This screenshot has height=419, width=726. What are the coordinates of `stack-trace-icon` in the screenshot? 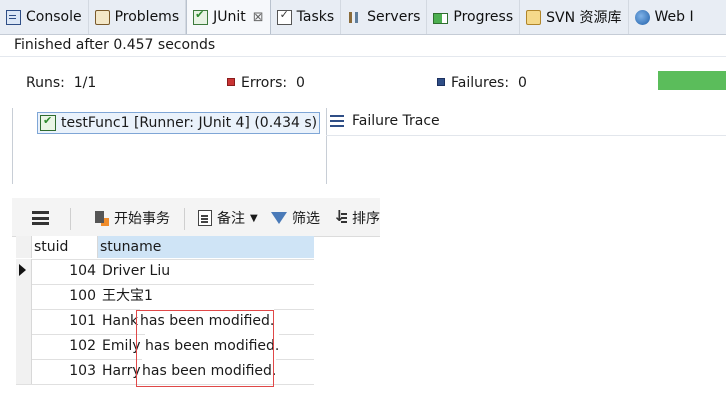 It's located at (337, 121).